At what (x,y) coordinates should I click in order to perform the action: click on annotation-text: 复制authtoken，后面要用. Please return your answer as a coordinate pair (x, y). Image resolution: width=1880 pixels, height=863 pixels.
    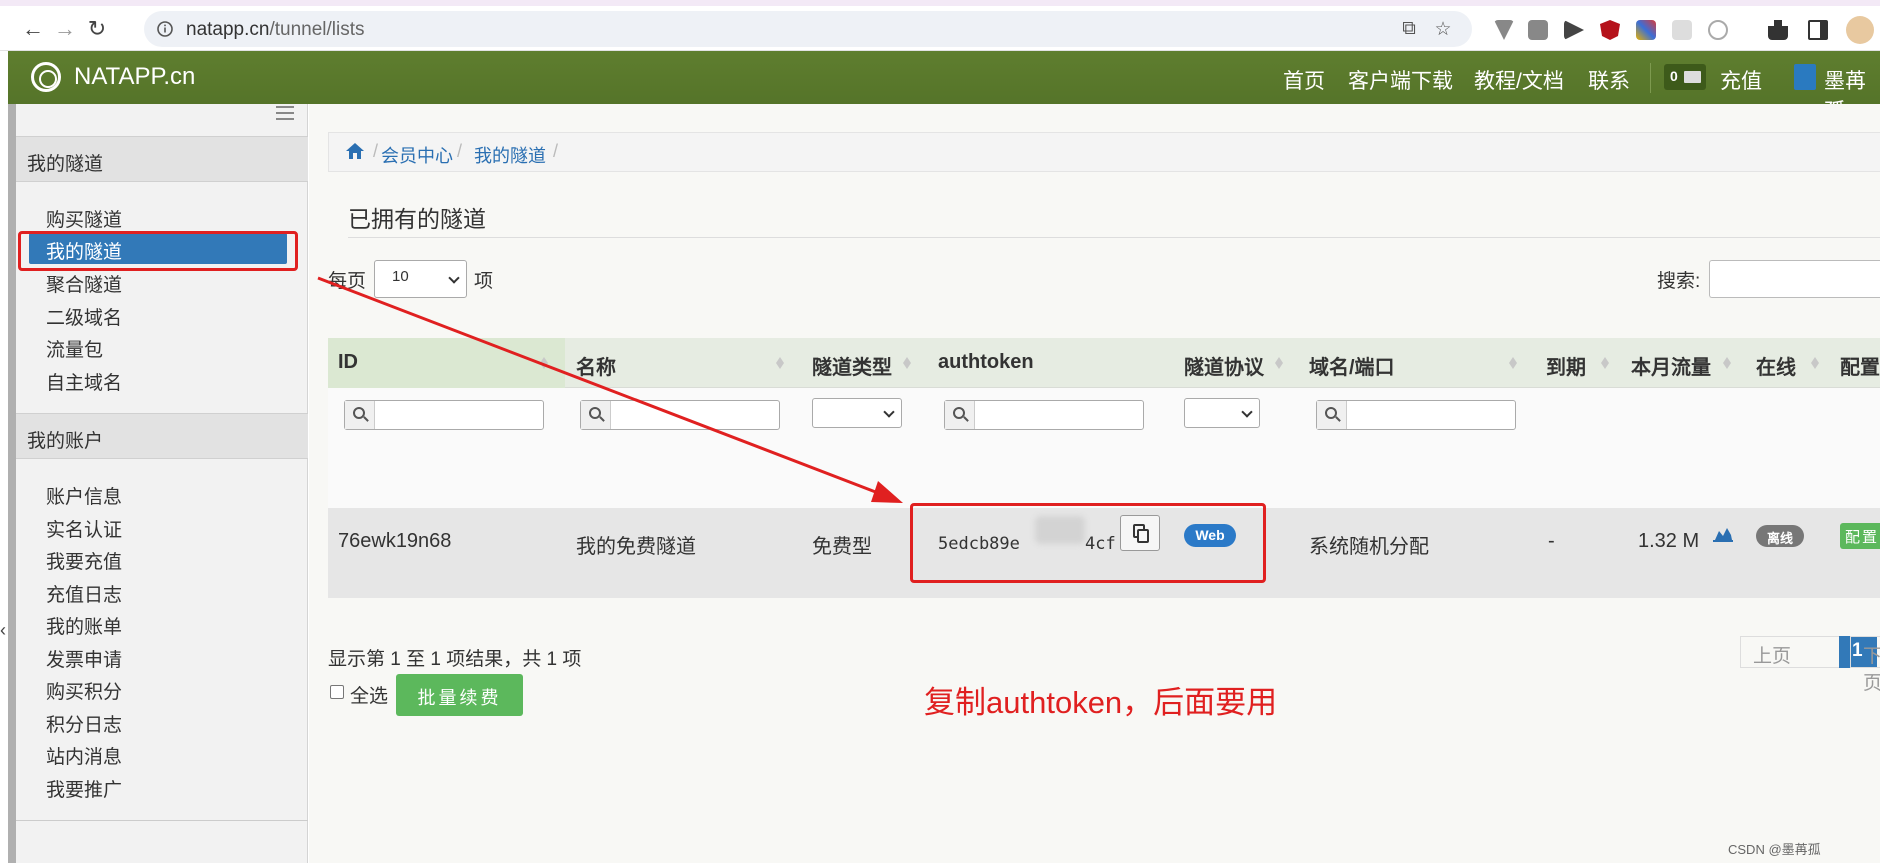
    Looking at the image, I should click on (1101, 702).